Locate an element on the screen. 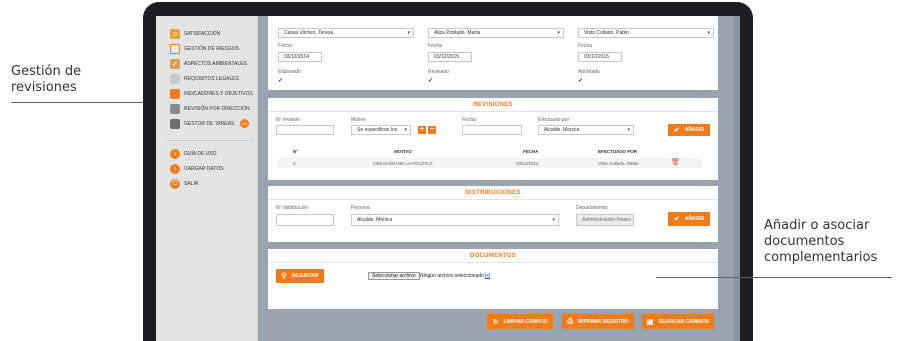 Image resolution: width=904 pixels, height=341 pixels. printer-icon: ⎙ is located at coordinates (570, 321).